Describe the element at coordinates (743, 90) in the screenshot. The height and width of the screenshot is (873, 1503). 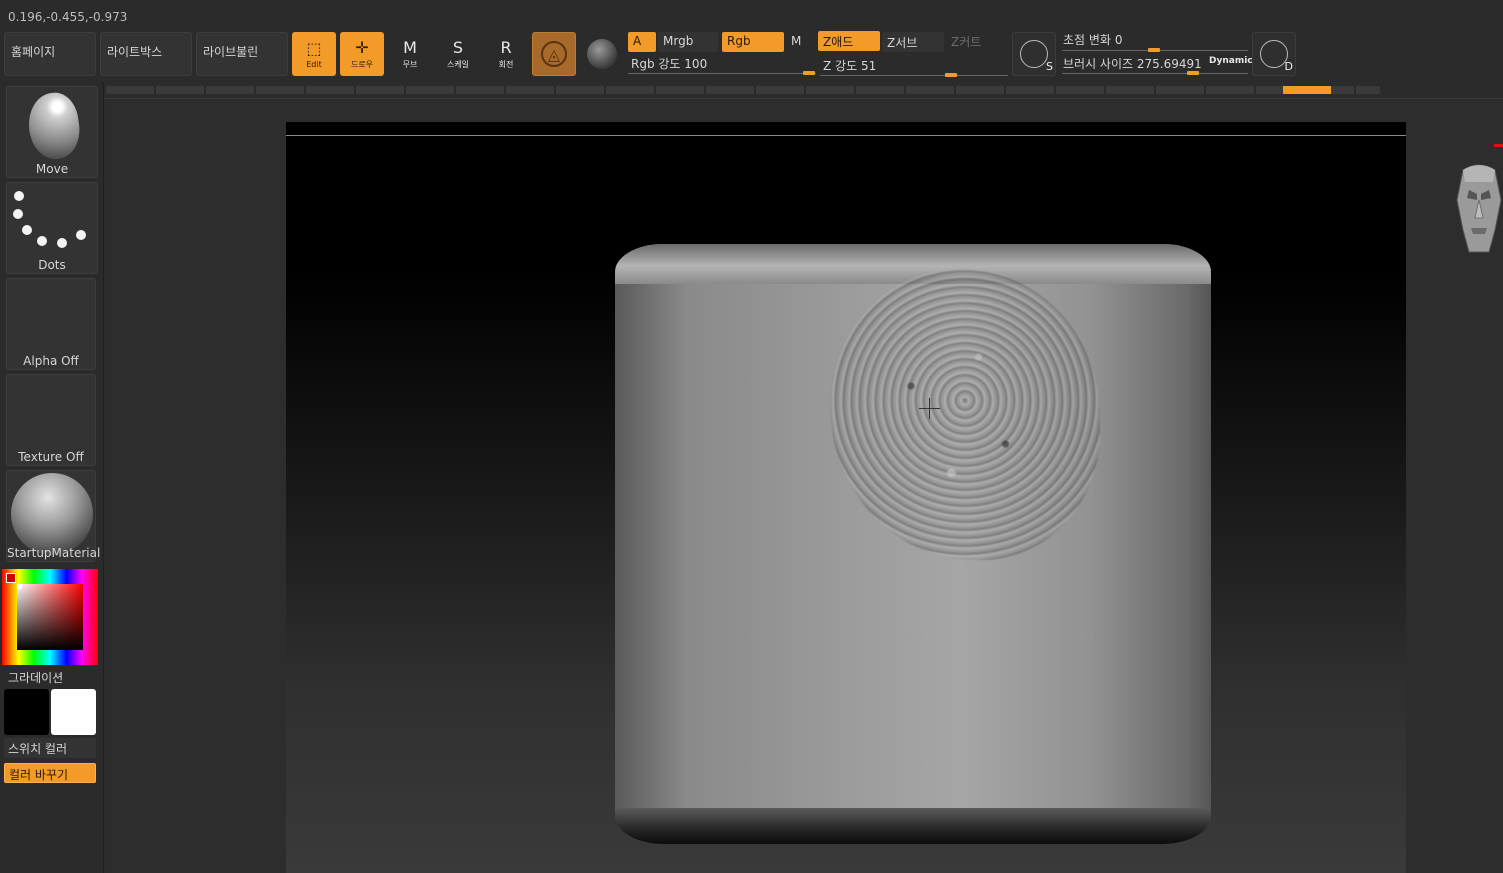
I see `tool-strip` at that location.